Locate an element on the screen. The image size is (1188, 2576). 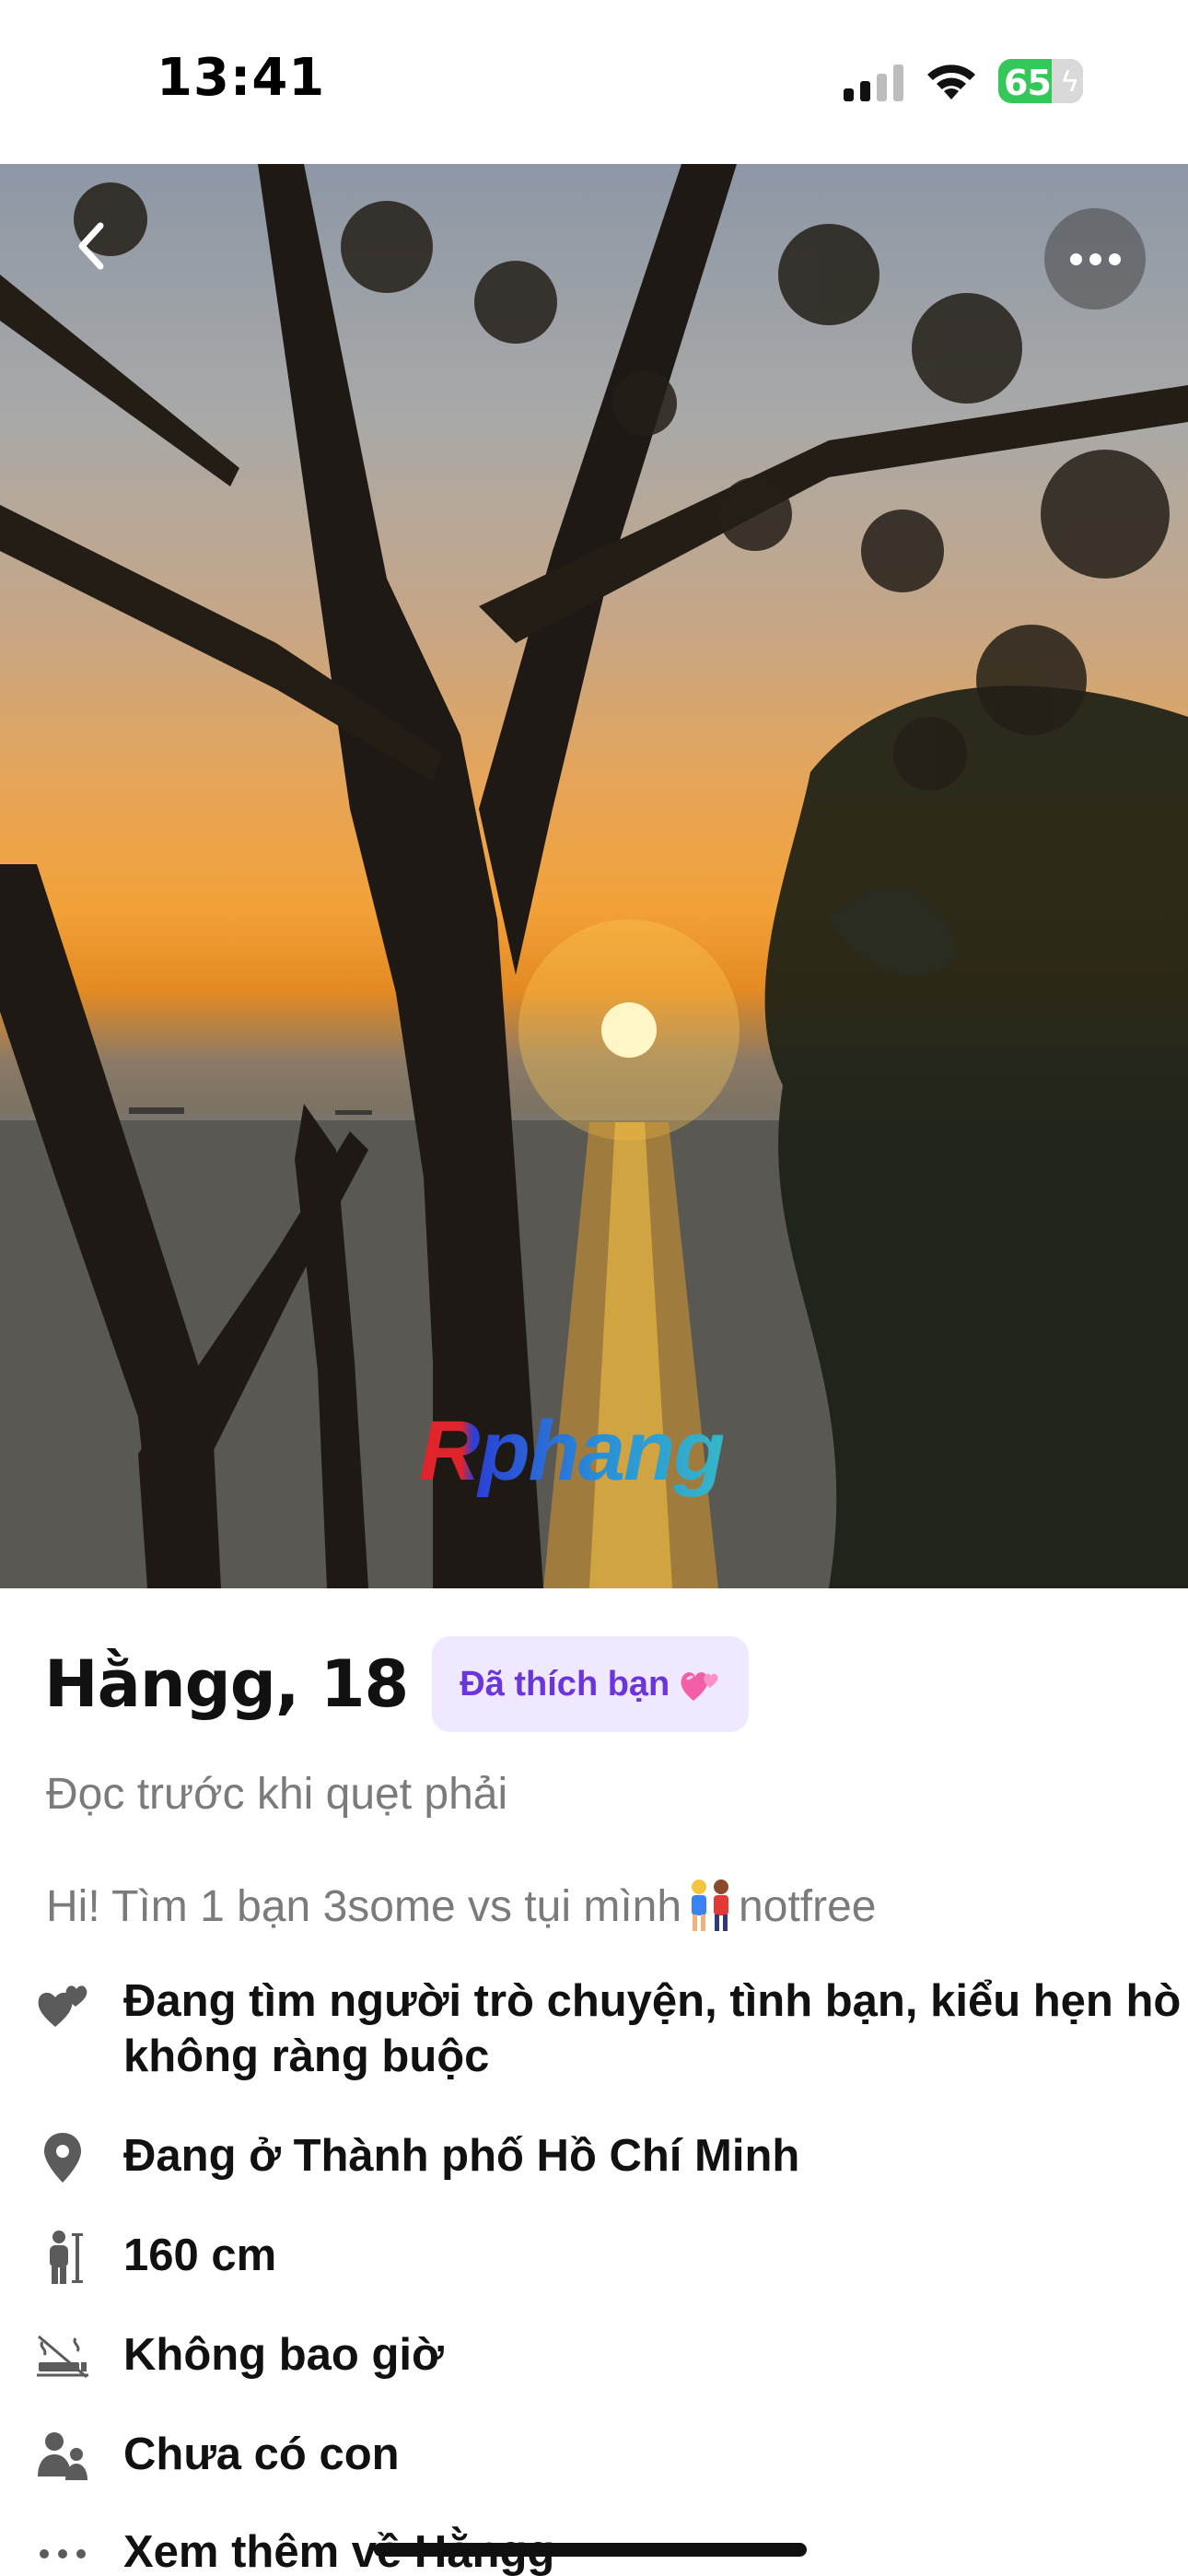
liked-you-label: Đã thích bạn is located at coordinates (565, 1684).